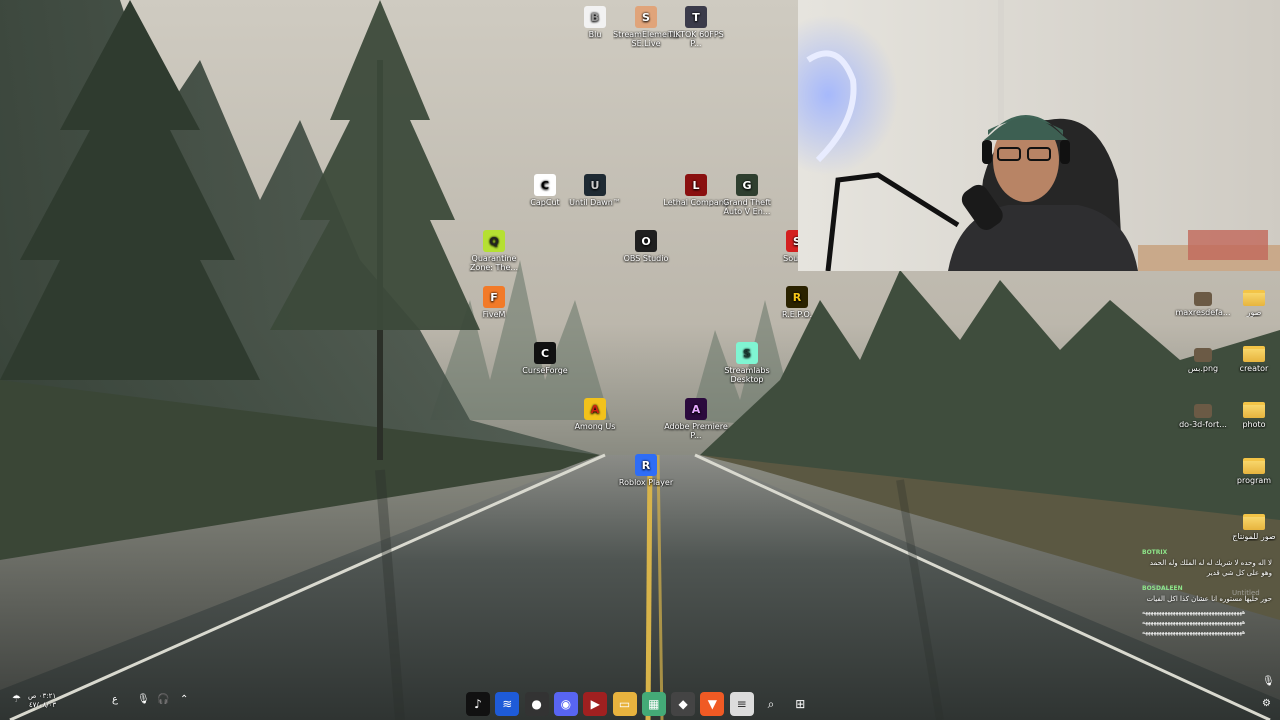  Describe the element at coordinates (624, 704) in the screenshot. I see `file-explorer-icon: ▭` at that location.